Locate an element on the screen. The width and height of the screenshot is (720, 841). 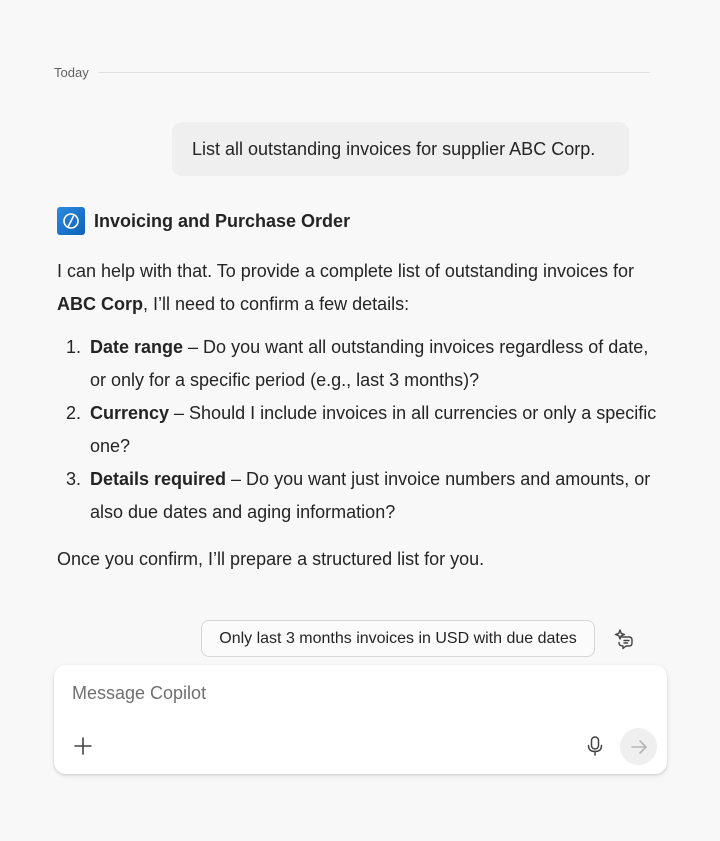
sparkle-prompt-icon is located at coordinates (625, 639).